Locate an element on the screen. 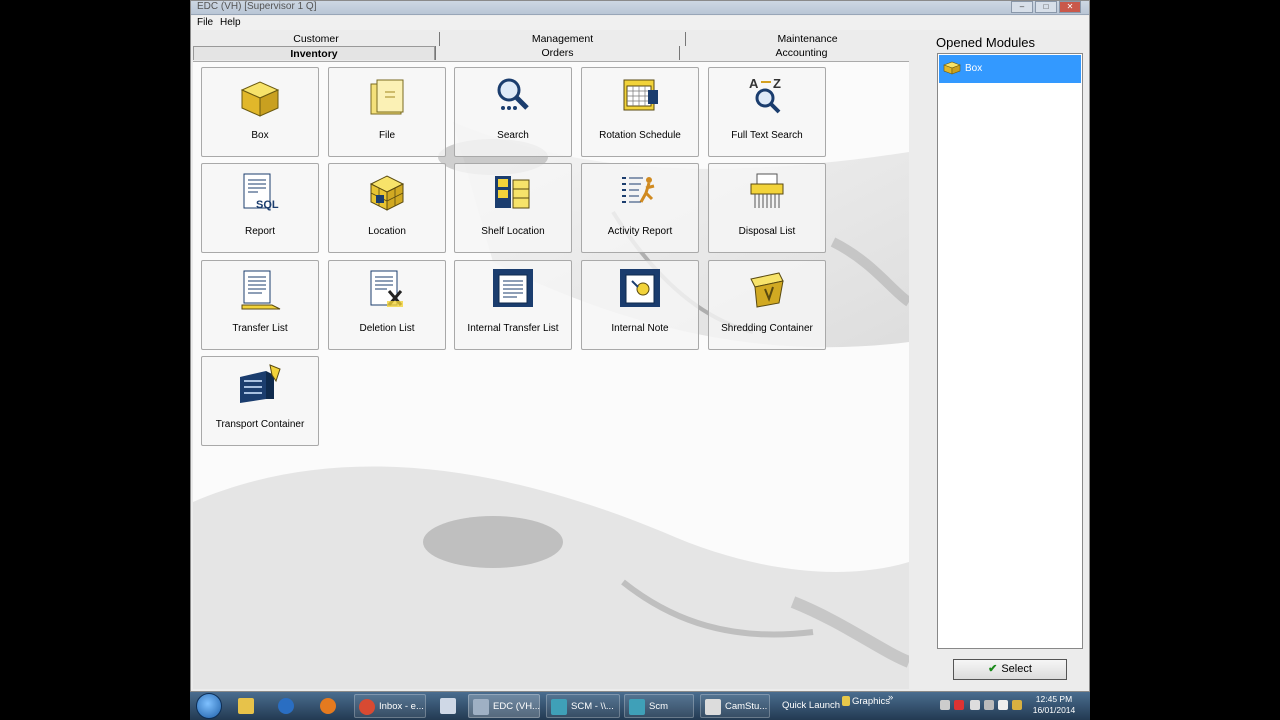 The height and width of the screenshot is (720, 1280). tile-label: Shredding Container is located at coordinates (767, 328).